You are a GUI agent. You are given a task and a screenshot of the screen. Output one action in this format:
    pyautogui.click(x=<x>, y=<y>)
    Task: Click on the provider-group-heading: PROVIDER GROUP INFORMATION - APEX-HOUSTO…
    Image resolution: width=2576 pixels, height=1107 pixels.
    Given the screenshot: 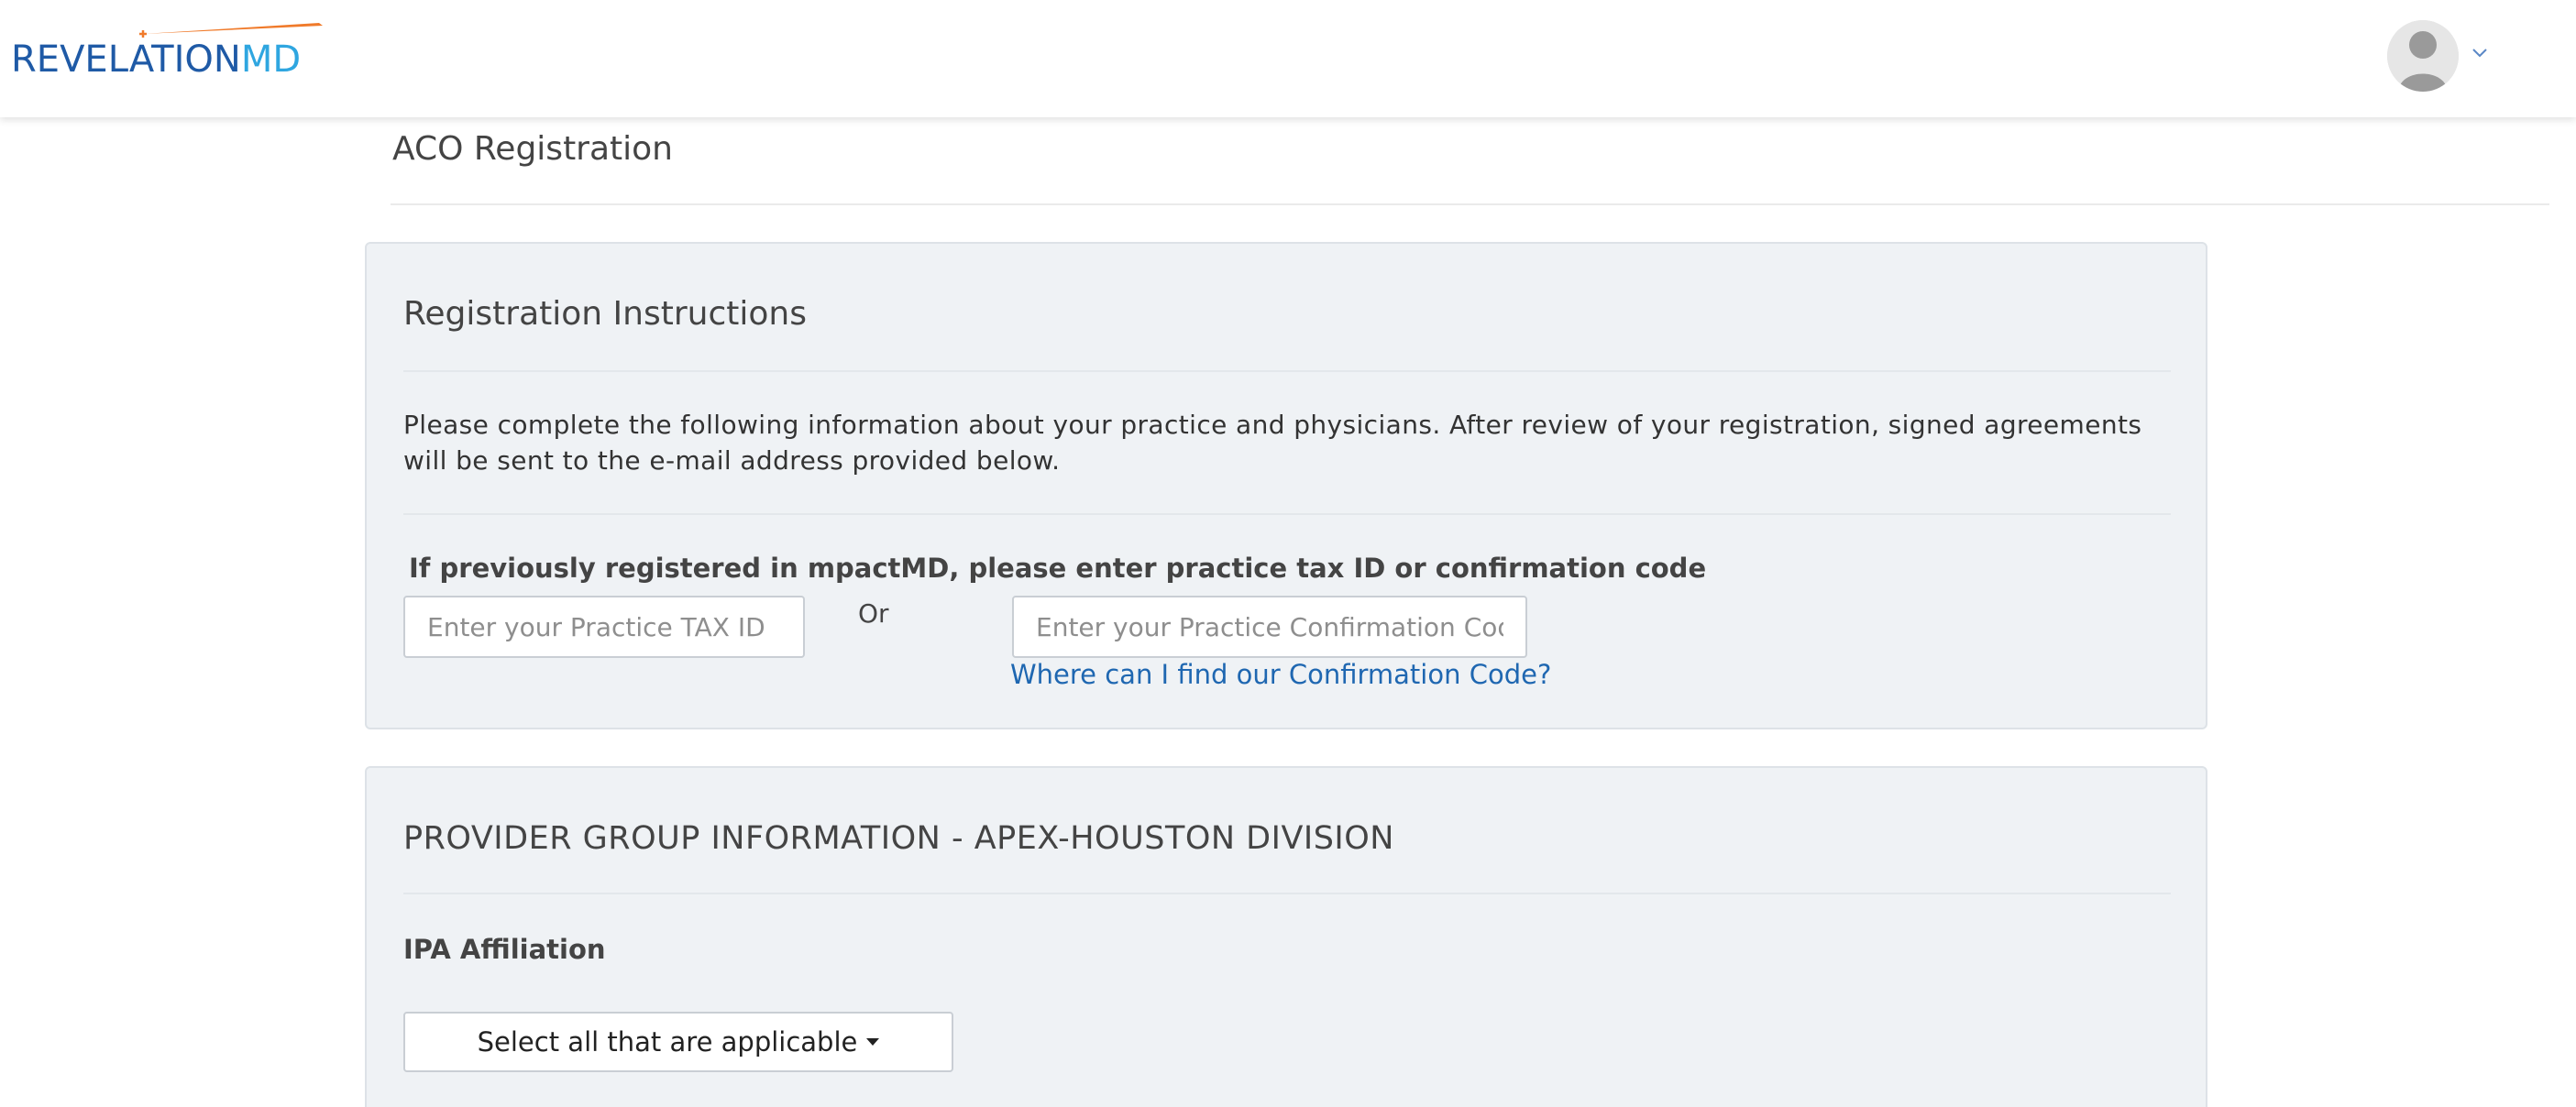 What is the action you would take?
    pyautogui.click(x=898, y=839)
    